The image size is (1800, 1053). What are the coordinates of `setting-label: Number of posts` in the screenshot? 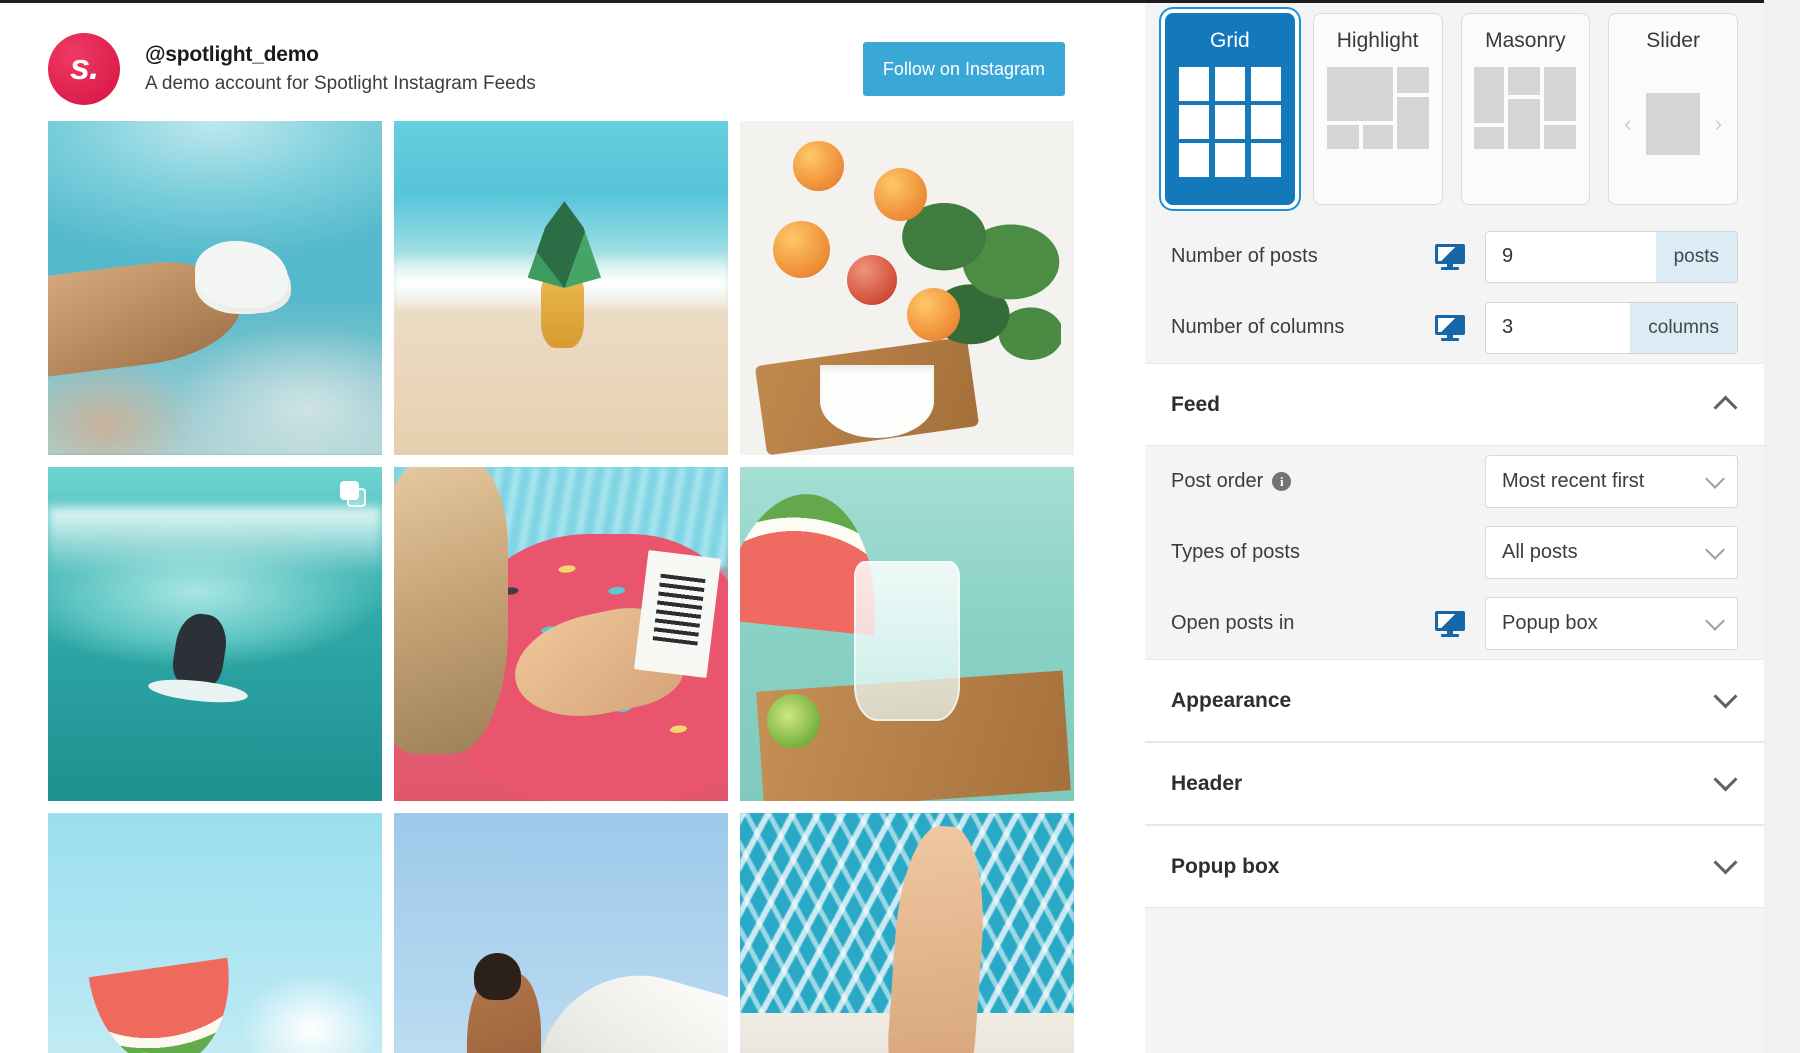 It's located at (1244, 256).